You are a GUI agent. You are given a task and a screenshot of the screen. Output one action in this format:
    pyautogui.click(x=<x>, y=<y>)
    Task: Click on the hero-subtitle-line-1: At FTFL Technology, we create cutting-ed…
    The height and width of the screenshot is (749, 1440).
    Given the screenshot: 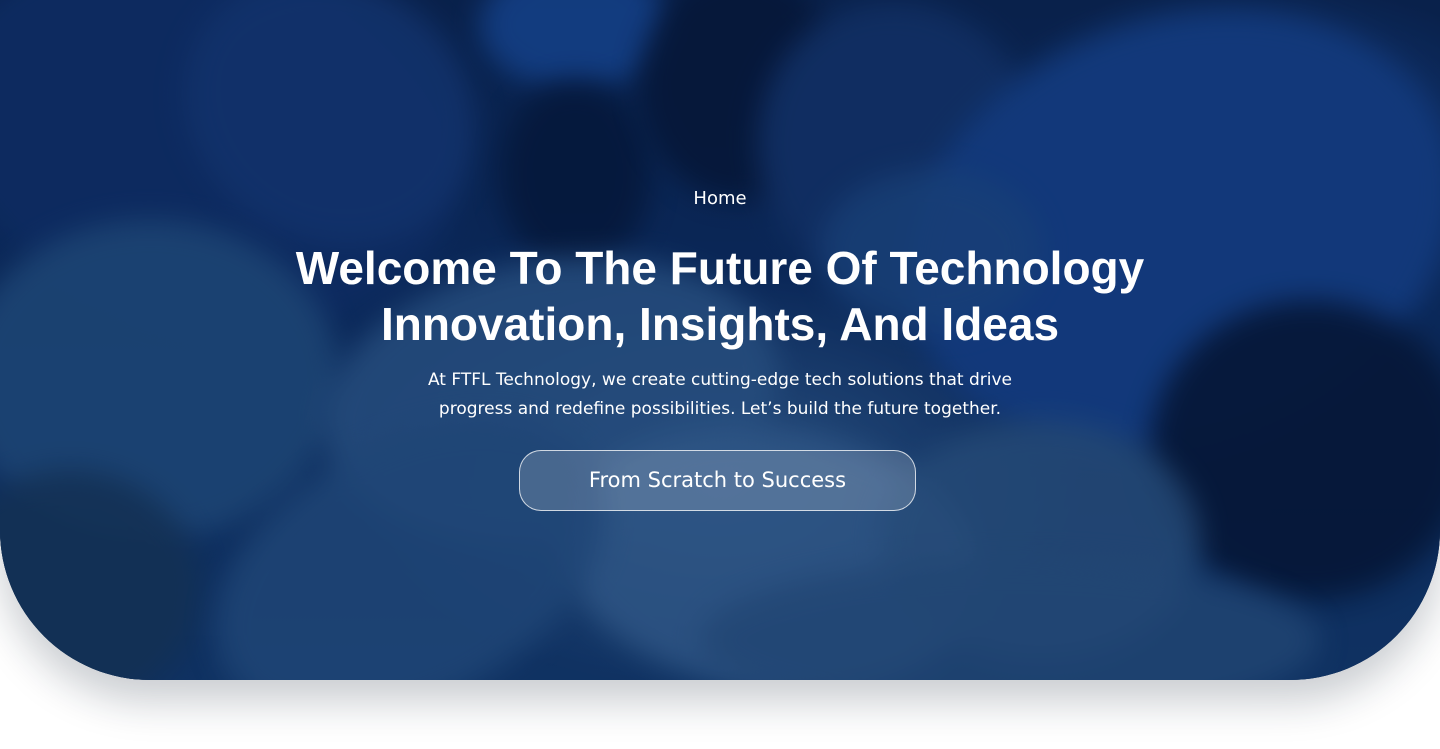 What is the action you would take?
    pyautogui.click(x=720, y=380)
    